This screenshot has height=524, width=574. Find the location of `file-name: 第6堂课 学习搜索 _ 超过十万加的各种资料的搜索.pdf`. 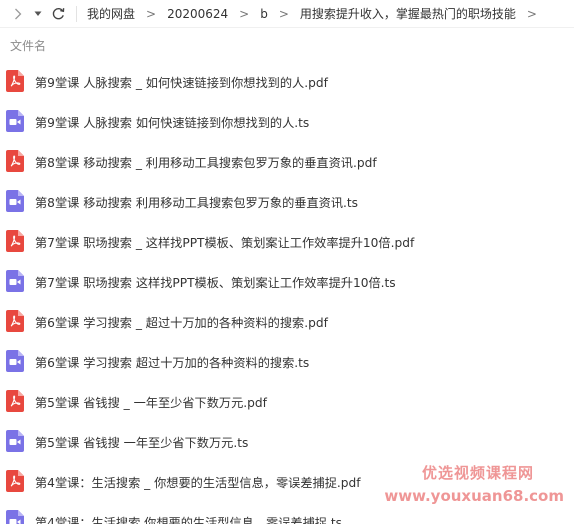

file-name: 第6堂课 学习搜索 _ 超过十万加的各种资料的搜索.pdf is located at coordinates (181, 322).